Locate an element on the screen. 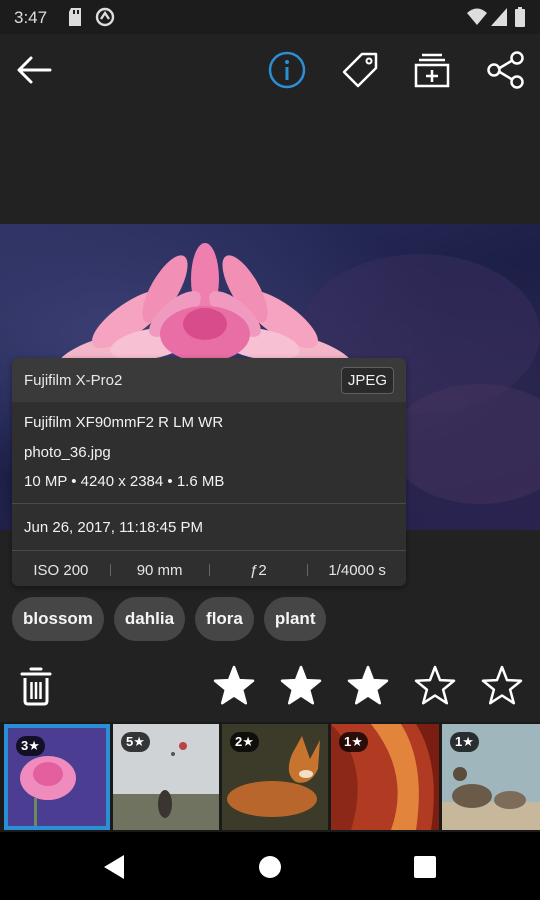  rating-badge: 3★ is located at coordinates (30, 746).